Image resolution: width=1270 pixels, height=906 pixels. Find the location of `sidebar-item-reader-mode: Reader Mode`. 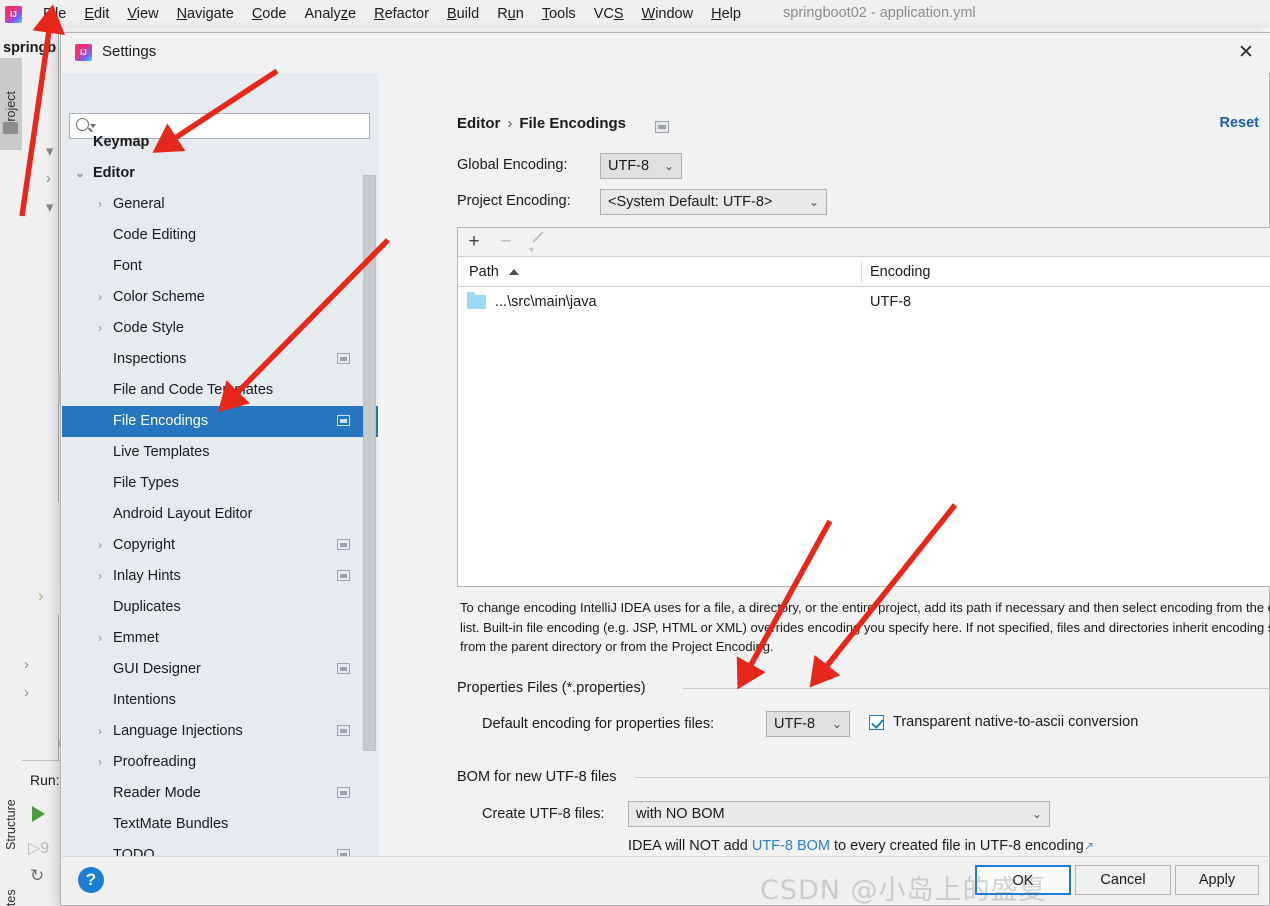

sidebar-item-reader-mode: Reader Mode is located at coordinates (220, 793).